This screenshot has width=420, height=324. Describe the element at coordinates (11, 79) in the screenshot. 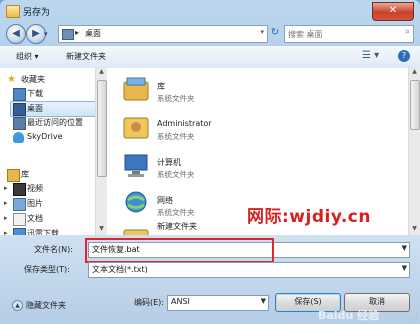

I see `star-icon: ★` at that location.